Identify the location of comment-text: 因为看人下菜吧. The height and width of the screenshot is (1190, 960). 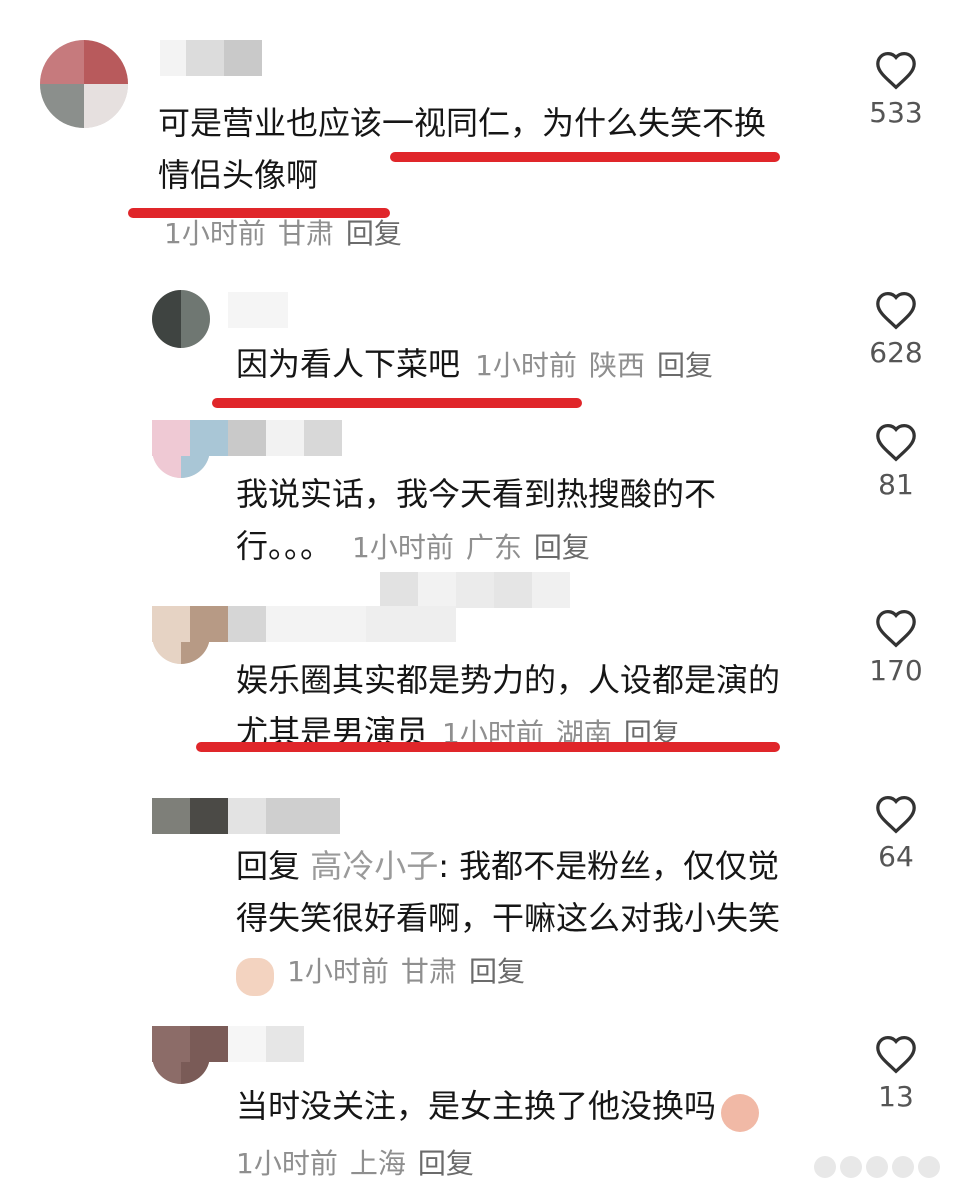
(348, 364).